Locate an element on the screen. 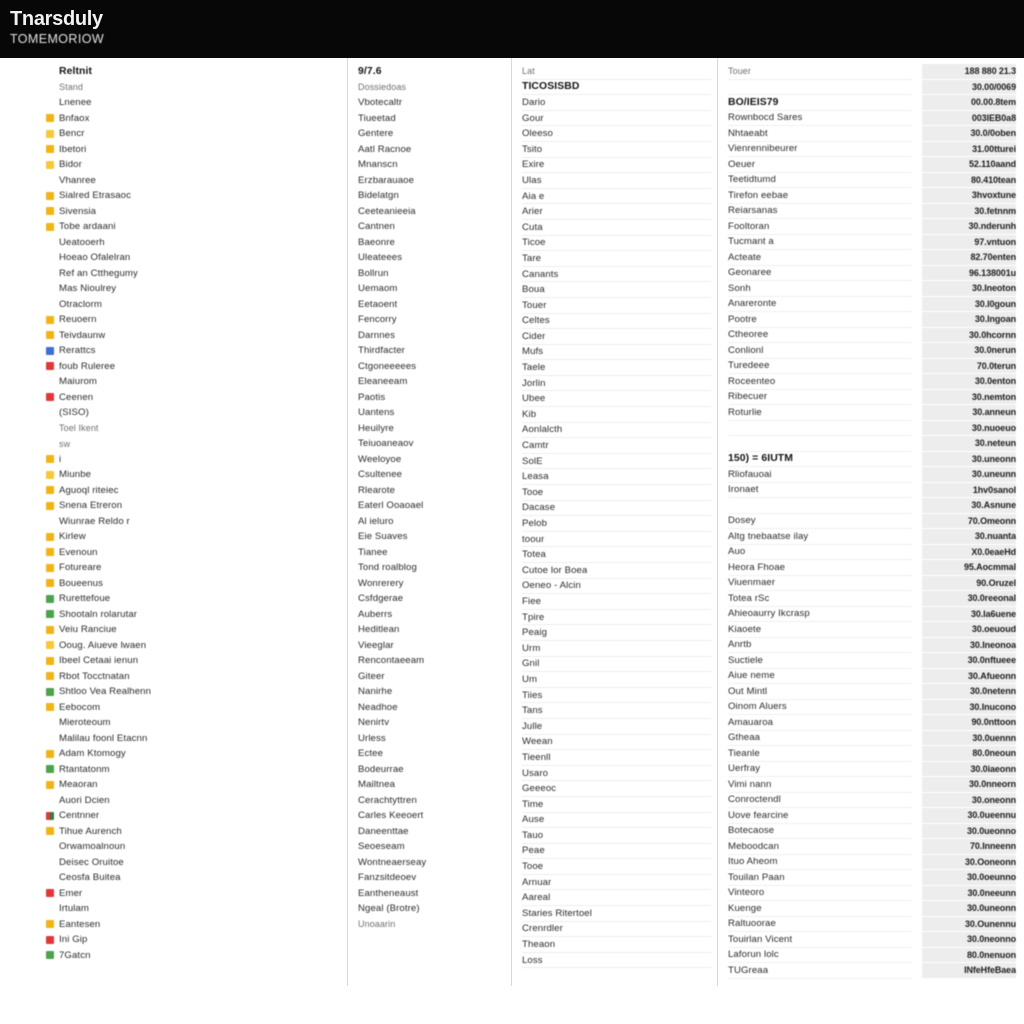 The image size is (1024, 1024). list-item: Irtulam is located at coordinates (192, 909).